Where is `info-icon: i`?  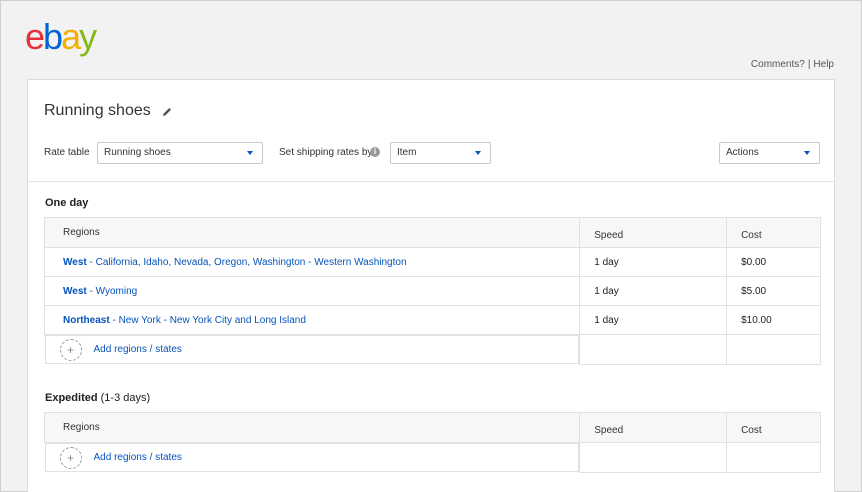
info-icon: i is located at coordinates (375, 152).